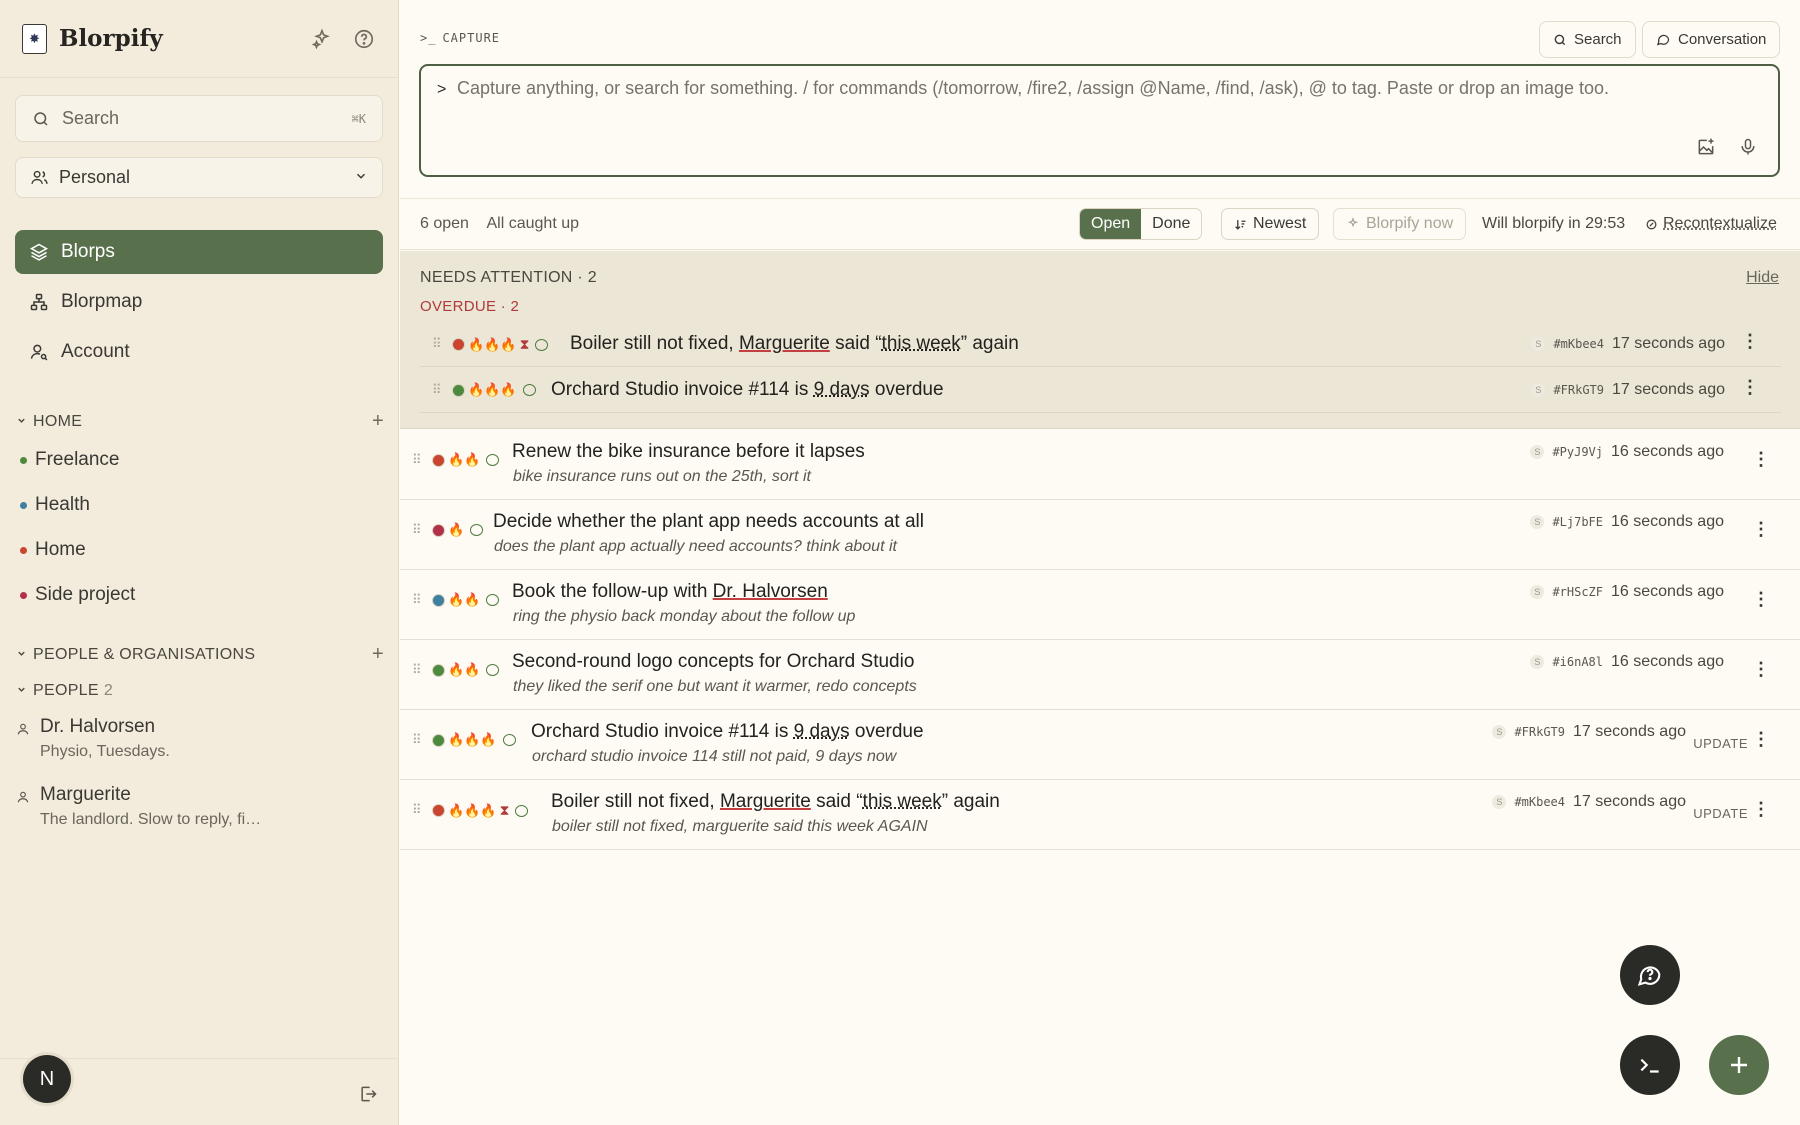 The image size is (1800, 1125). What do you see at coordinates (93, 738) in the screenshot?
I see `person-item-halvorsen: Dr. Halvorsen Physio, Tuesdays.` at bounding box center [93, 738].